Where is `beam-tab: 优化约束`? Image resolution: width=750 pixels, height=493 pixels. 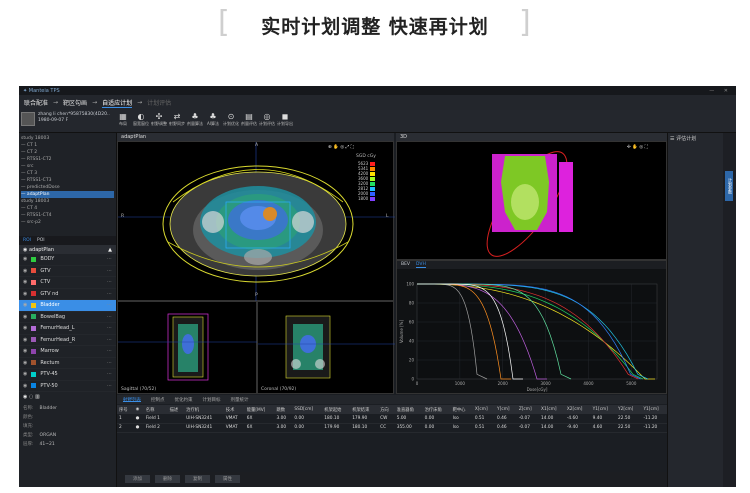
beam-tab: 优化约束 is located at coordinates (184, 400).